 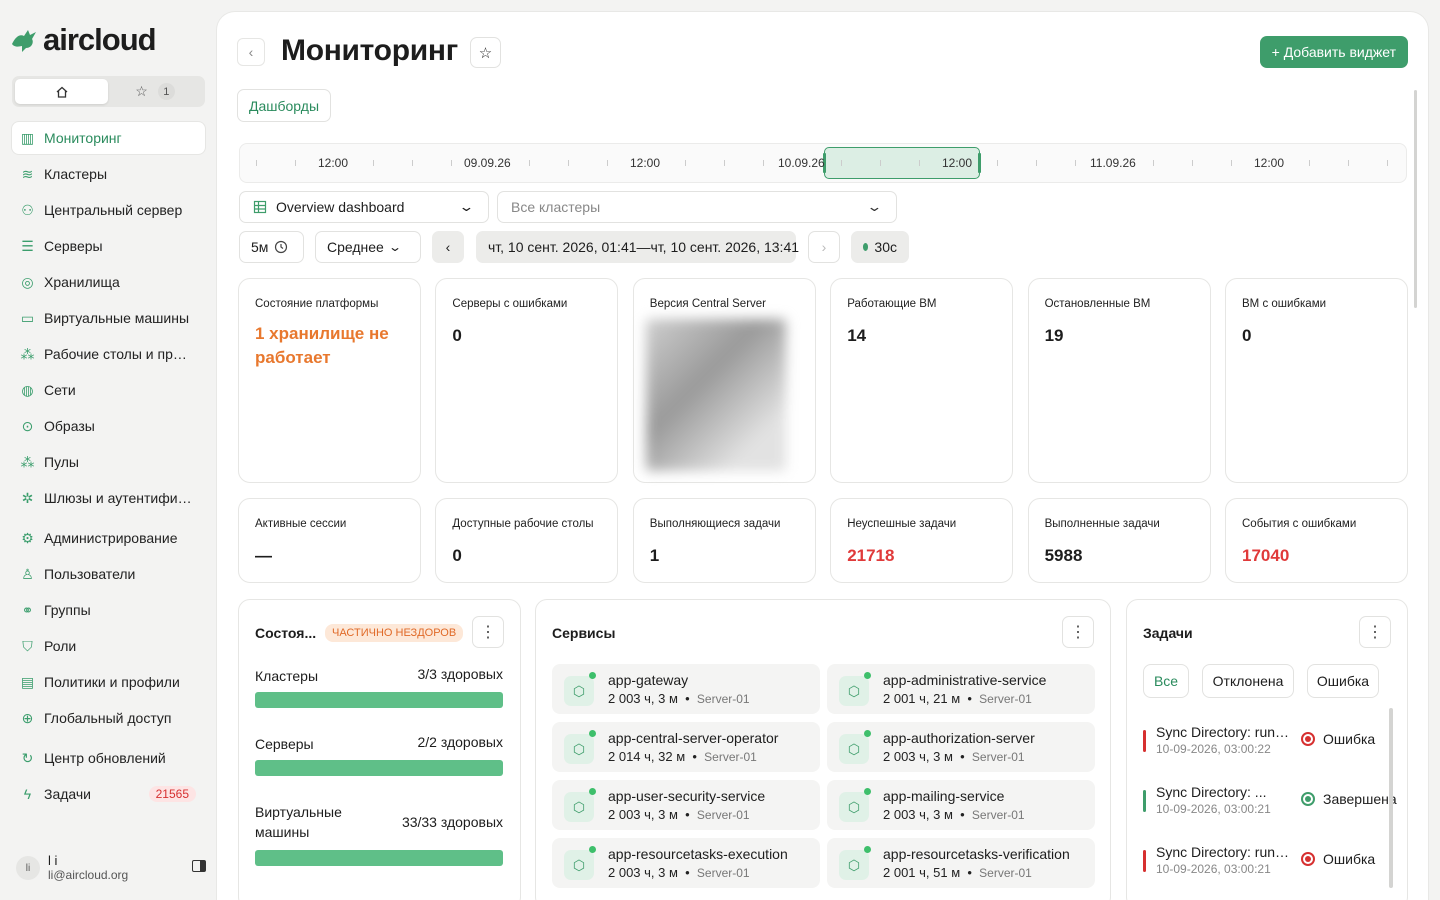 I want to click on sidebar-item-7: ◍ Сети, so click(x=108, y=390).